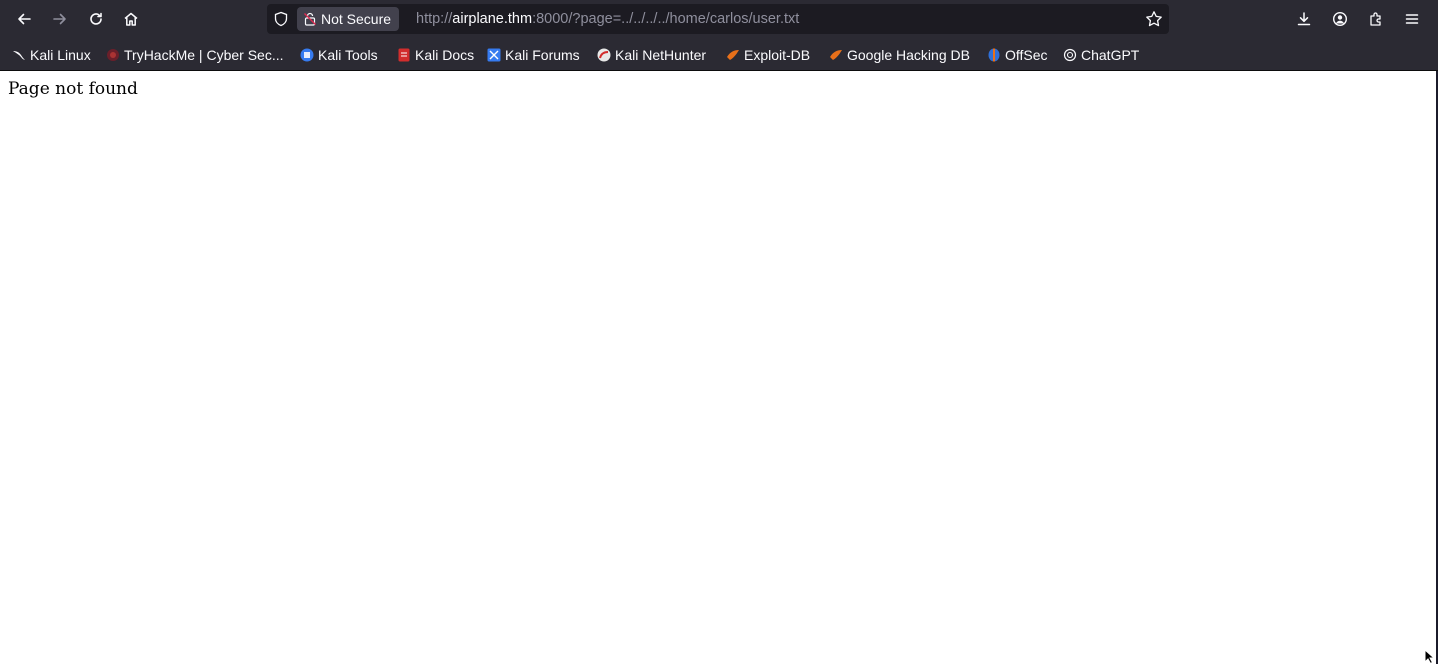  Describe the element at coordinates (733, 55) in the screenshot. I see `exploitdb-icon` at that location.